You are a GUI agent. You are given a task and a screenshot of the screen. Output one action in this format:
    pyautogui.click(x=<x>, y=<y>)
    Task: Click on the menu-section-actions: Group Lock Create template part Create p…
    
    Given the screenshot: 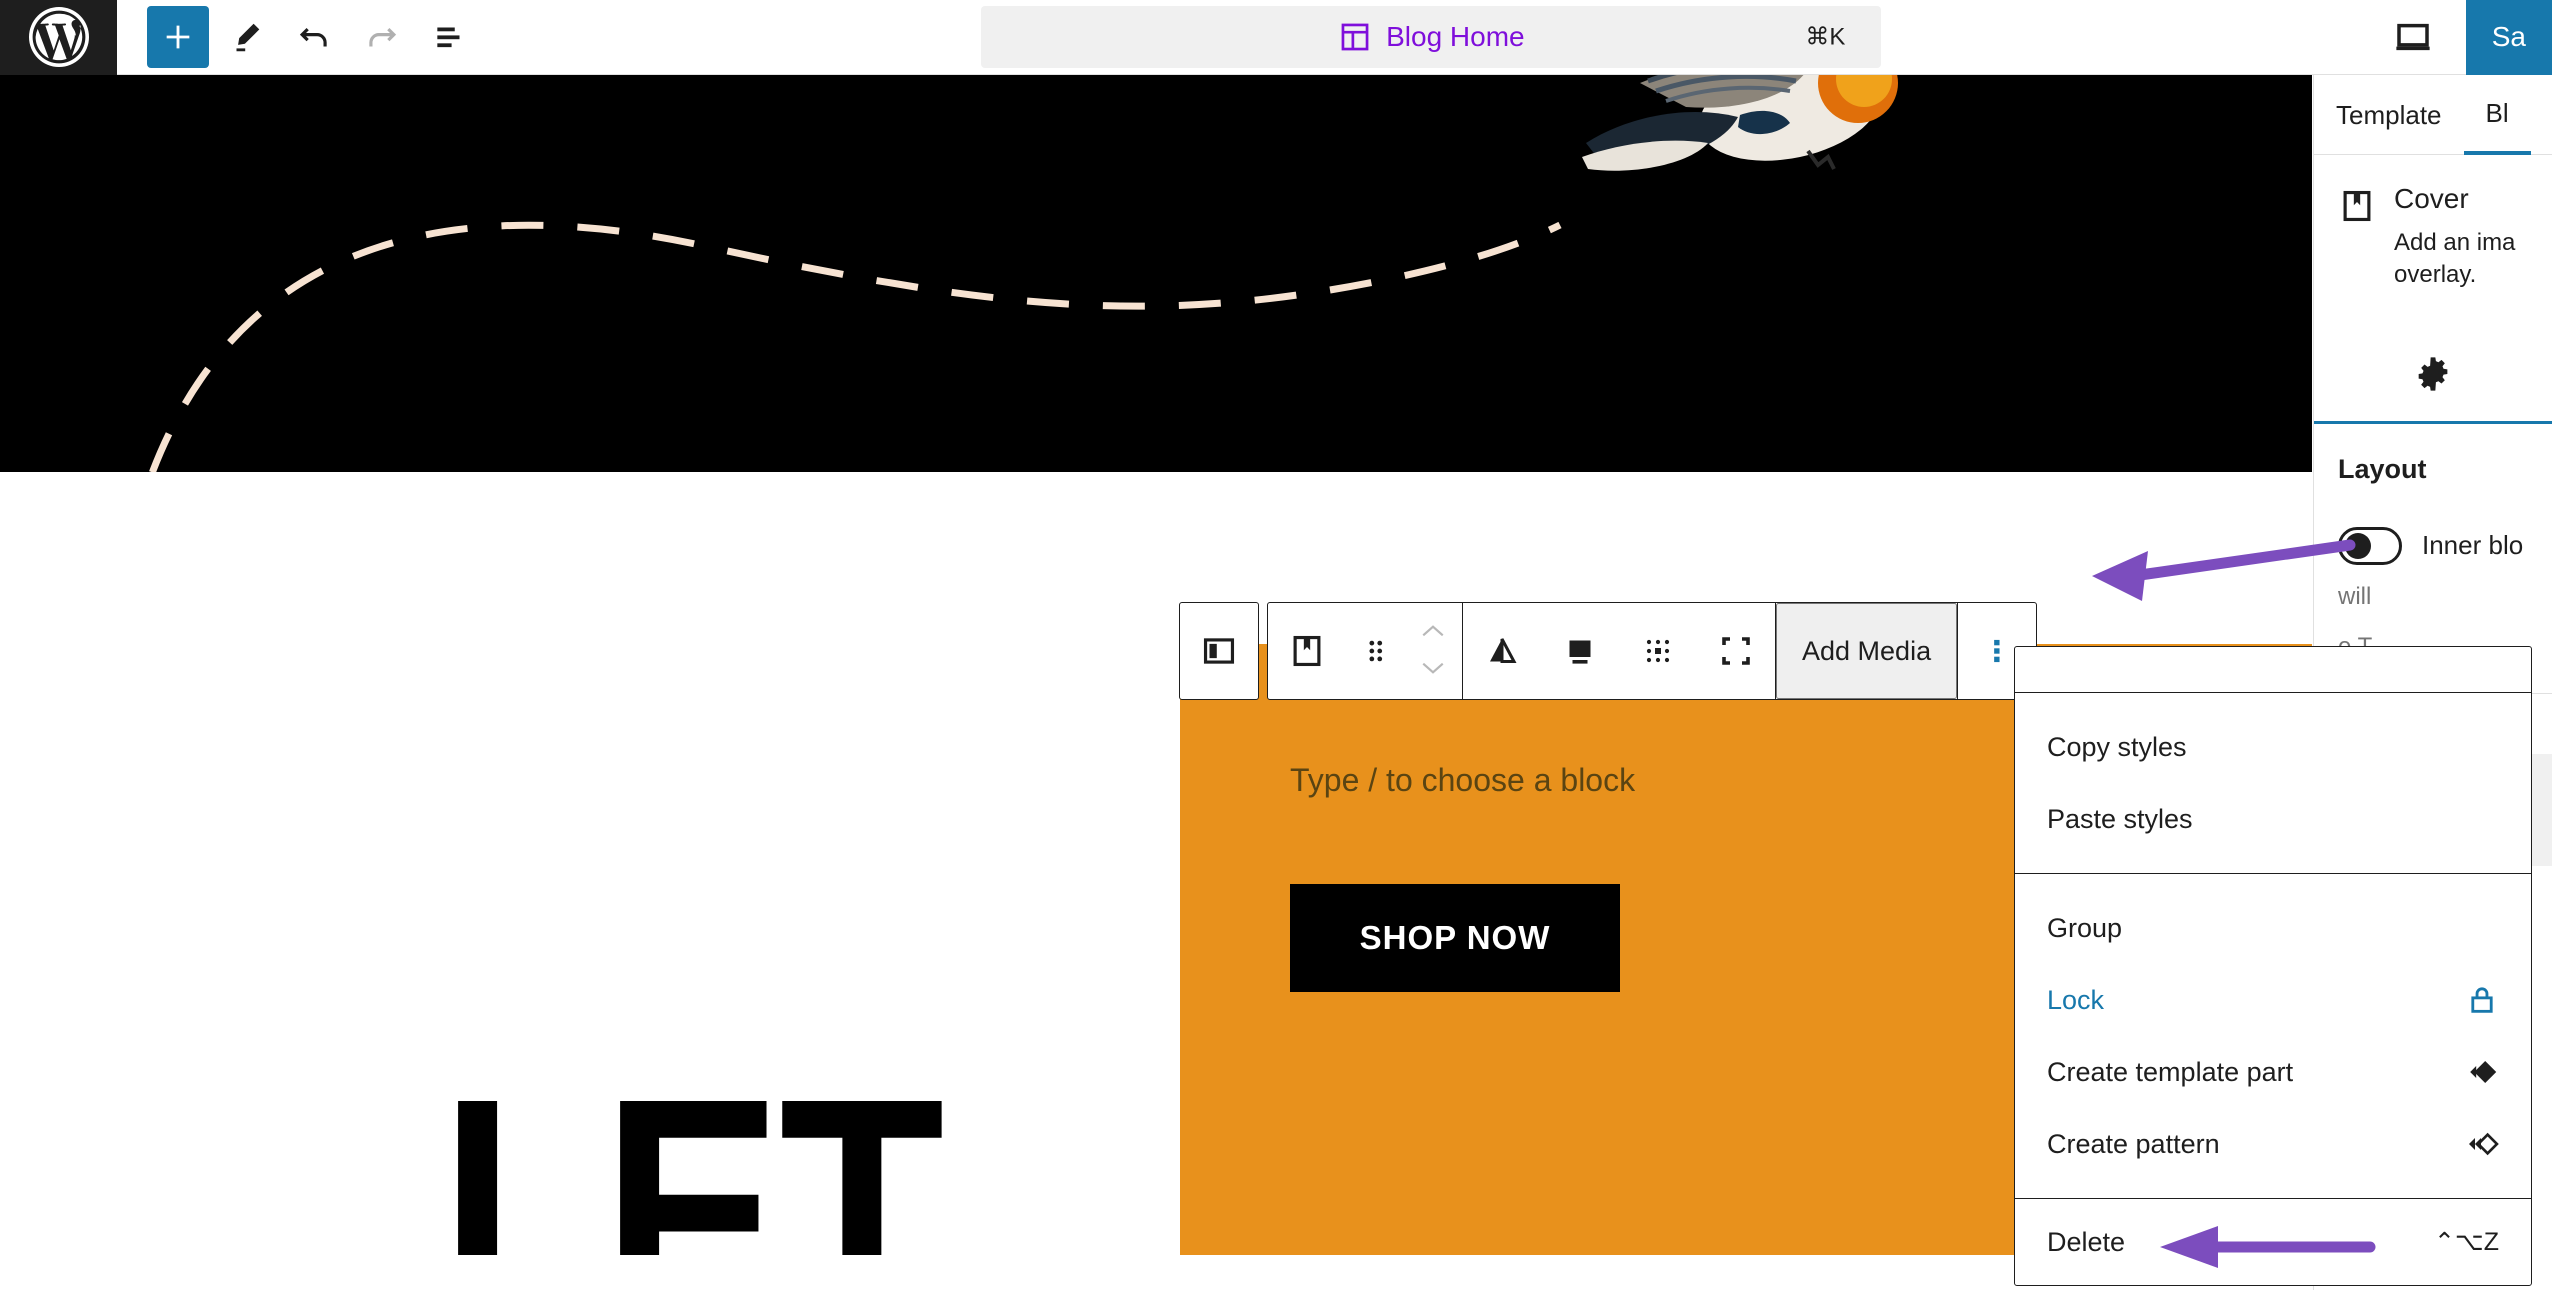 What is the action you would take?
    pyautogui.click(x=2273, y=1036)
    